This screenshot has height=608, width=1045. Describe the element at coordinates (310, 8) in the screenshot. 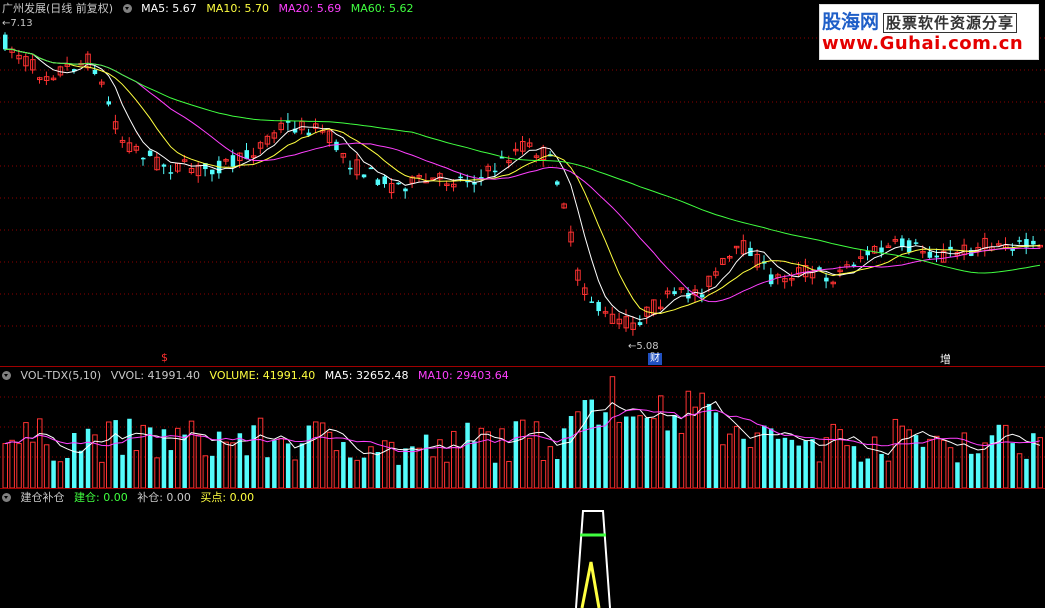

I see `ma20-label: MA20: 5.69` at that location.